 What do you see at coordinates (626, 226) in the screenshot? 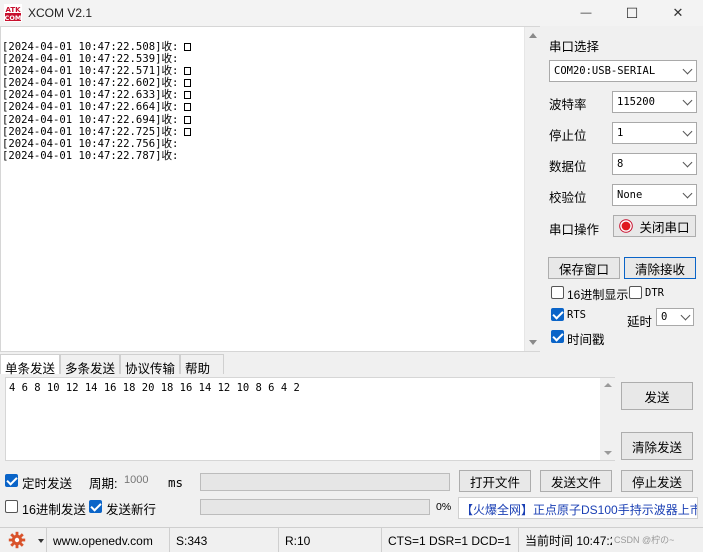
I see `record-icon` at bounding box center [626, 226].